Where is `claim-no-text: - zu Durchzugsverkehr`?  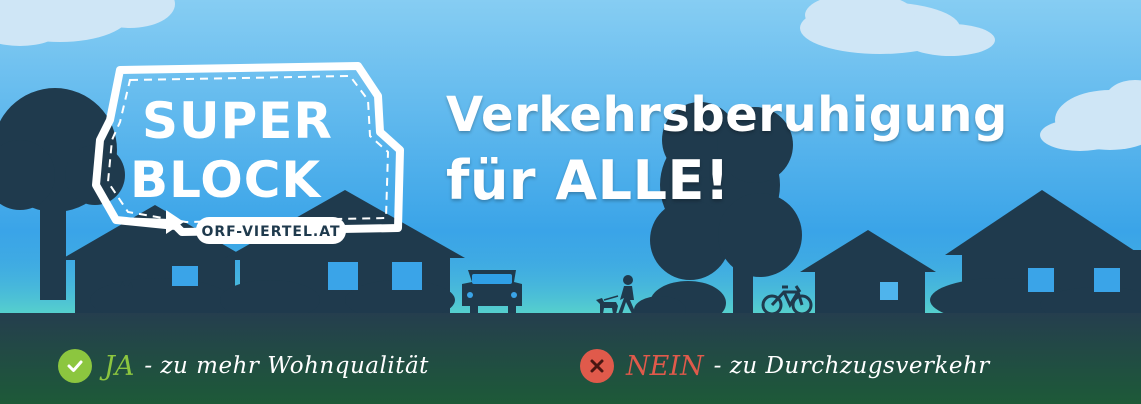 claim-no-text: - zu Durchzugsverkehr is located at coordinates (851, 366).